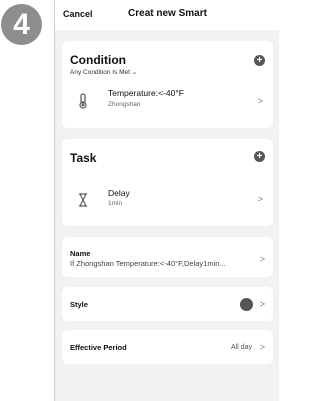  What do you see at coordinates (259, 60) in the screenshot?
I see `add-condition-button: +` at bounding box center [259, 60].